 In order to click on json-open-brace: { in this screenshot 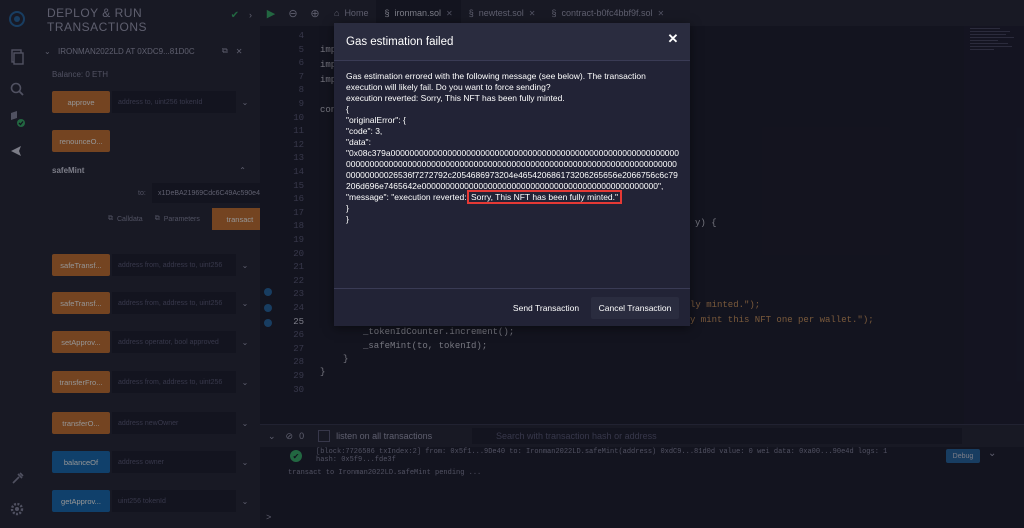, I will do `click(347, 109)`.